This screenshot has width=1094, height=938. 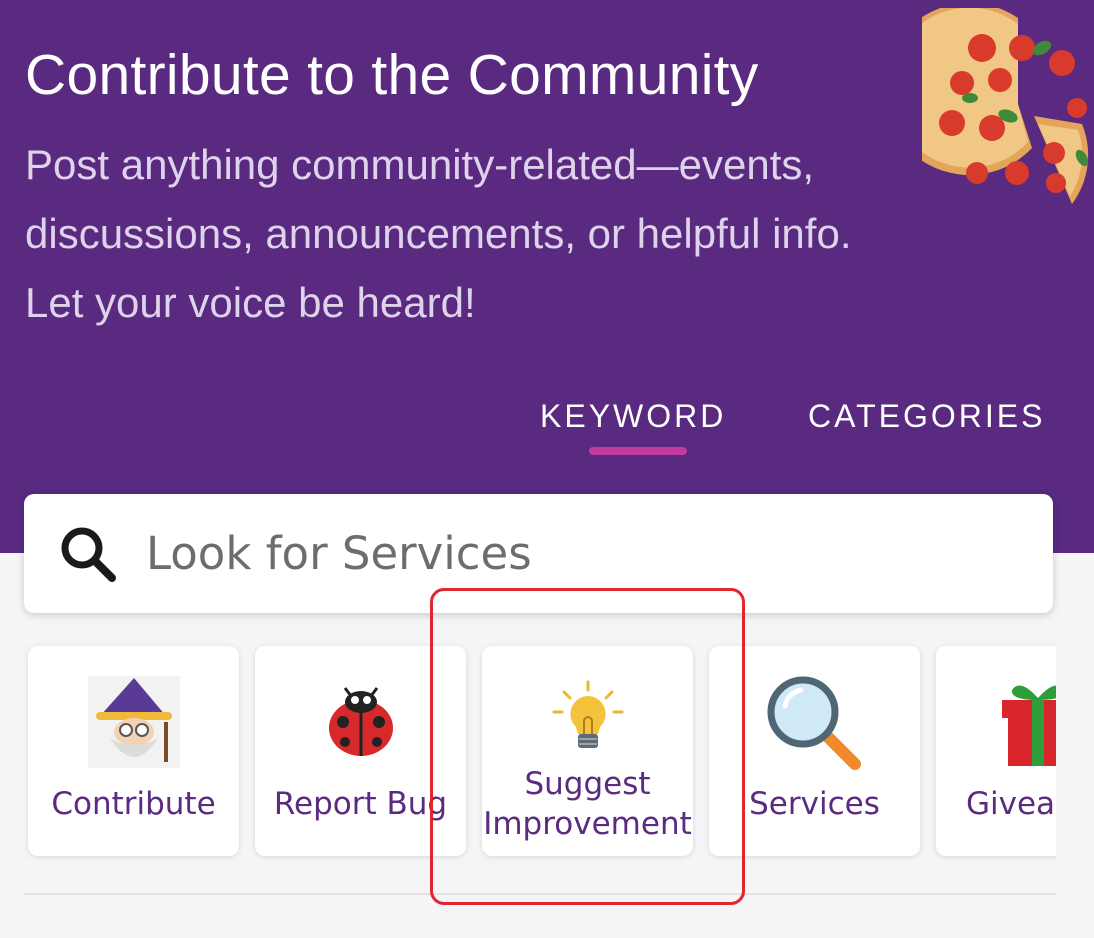 I want to click on category-label: Contribute, so click(x=133, y=804).